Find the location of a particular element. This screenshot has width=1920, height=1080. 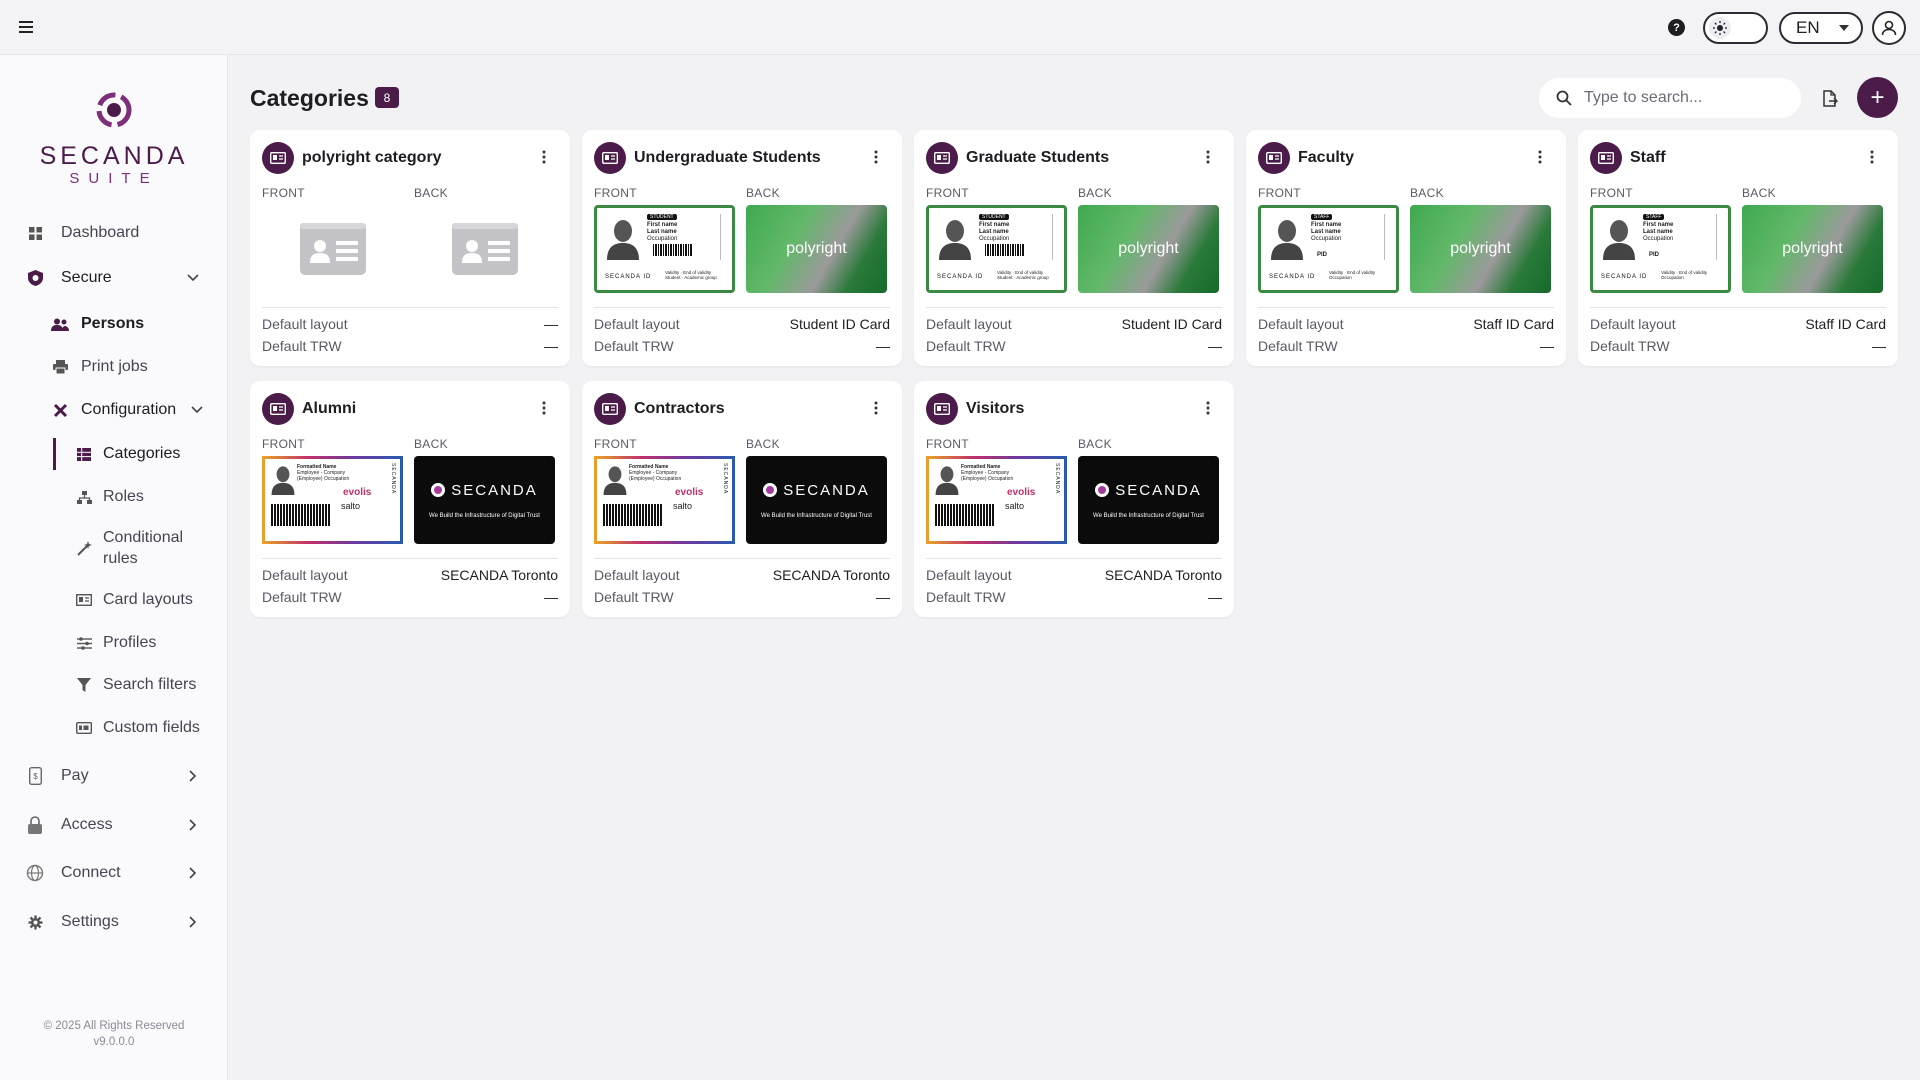

default-trw-value: — is located at coordinates (1879, 346).